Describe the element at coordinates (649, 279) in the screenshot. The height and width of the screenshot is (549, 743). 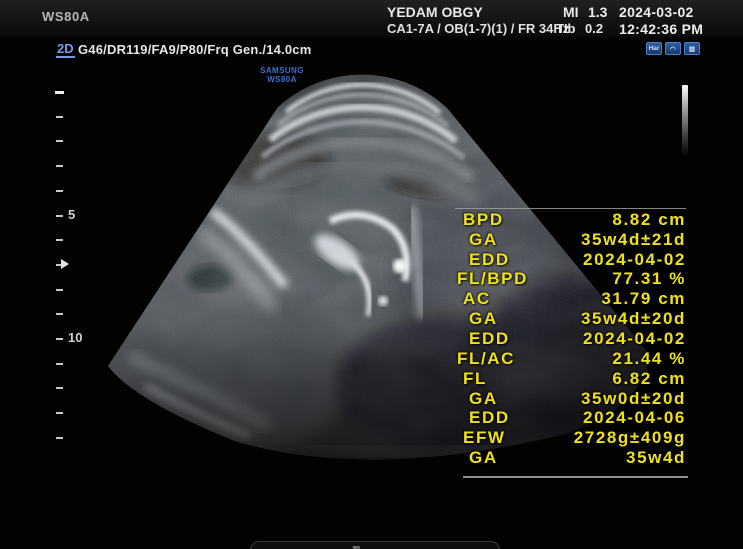
I see `measurement-value: 77.31 %` at that location.